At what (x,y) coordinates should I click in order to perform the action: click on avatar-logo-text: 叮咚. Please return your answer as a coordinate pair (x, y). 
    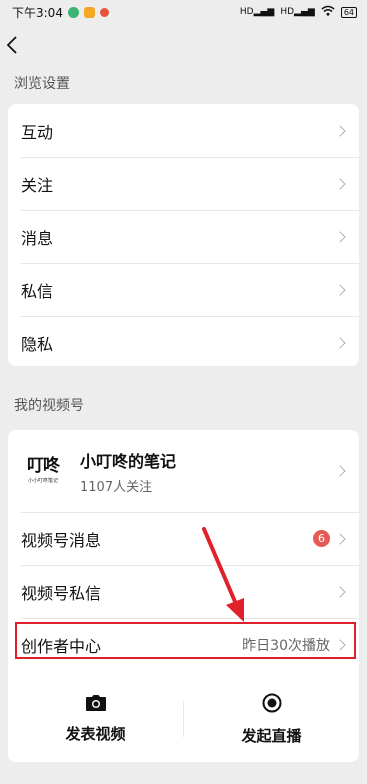
    Looking at the image, I should click on (43, 466).